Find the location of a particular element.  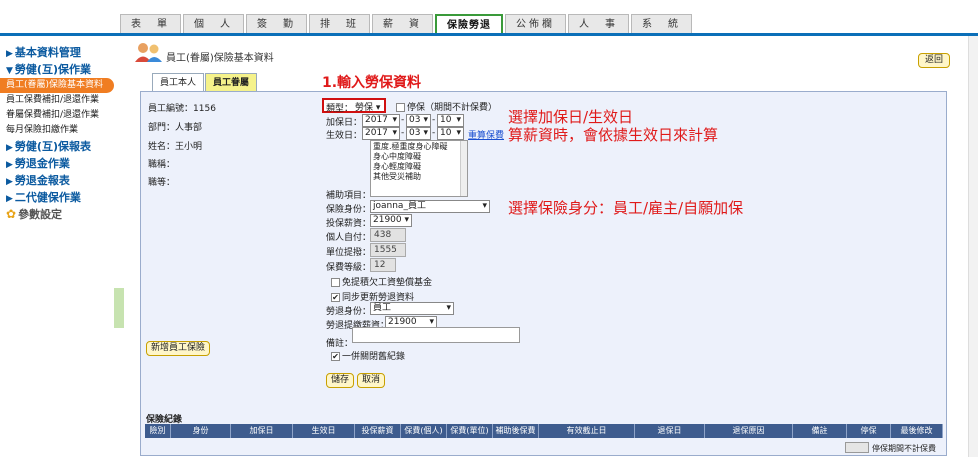

sidebar-section-nhi2: ▶ 二代健保作業 is located at coordinates (59, 197).